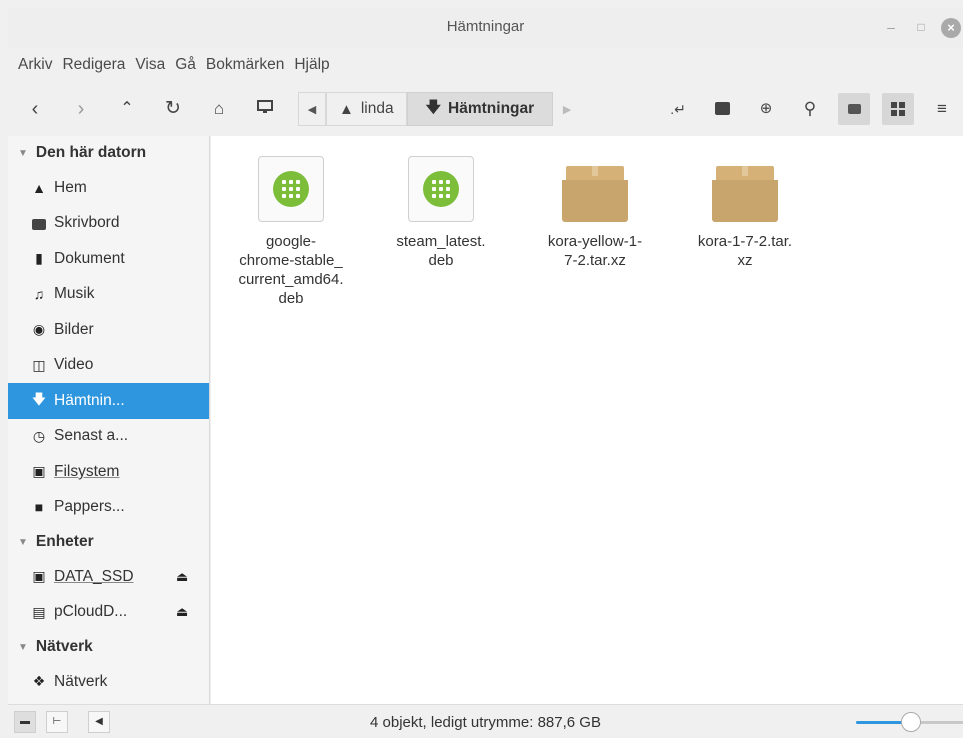 Image resolution: width=963 pixels, height=738 pixels. I want to click on compact-view-icon, so click(898, 109).